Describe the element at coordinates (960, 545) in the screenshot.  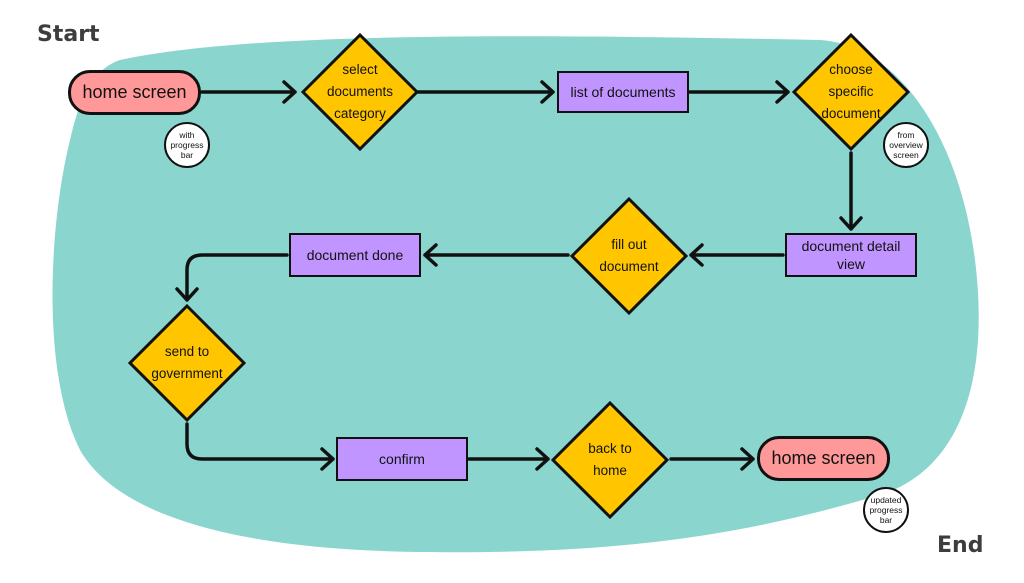
I see `end-label: End` at that location.